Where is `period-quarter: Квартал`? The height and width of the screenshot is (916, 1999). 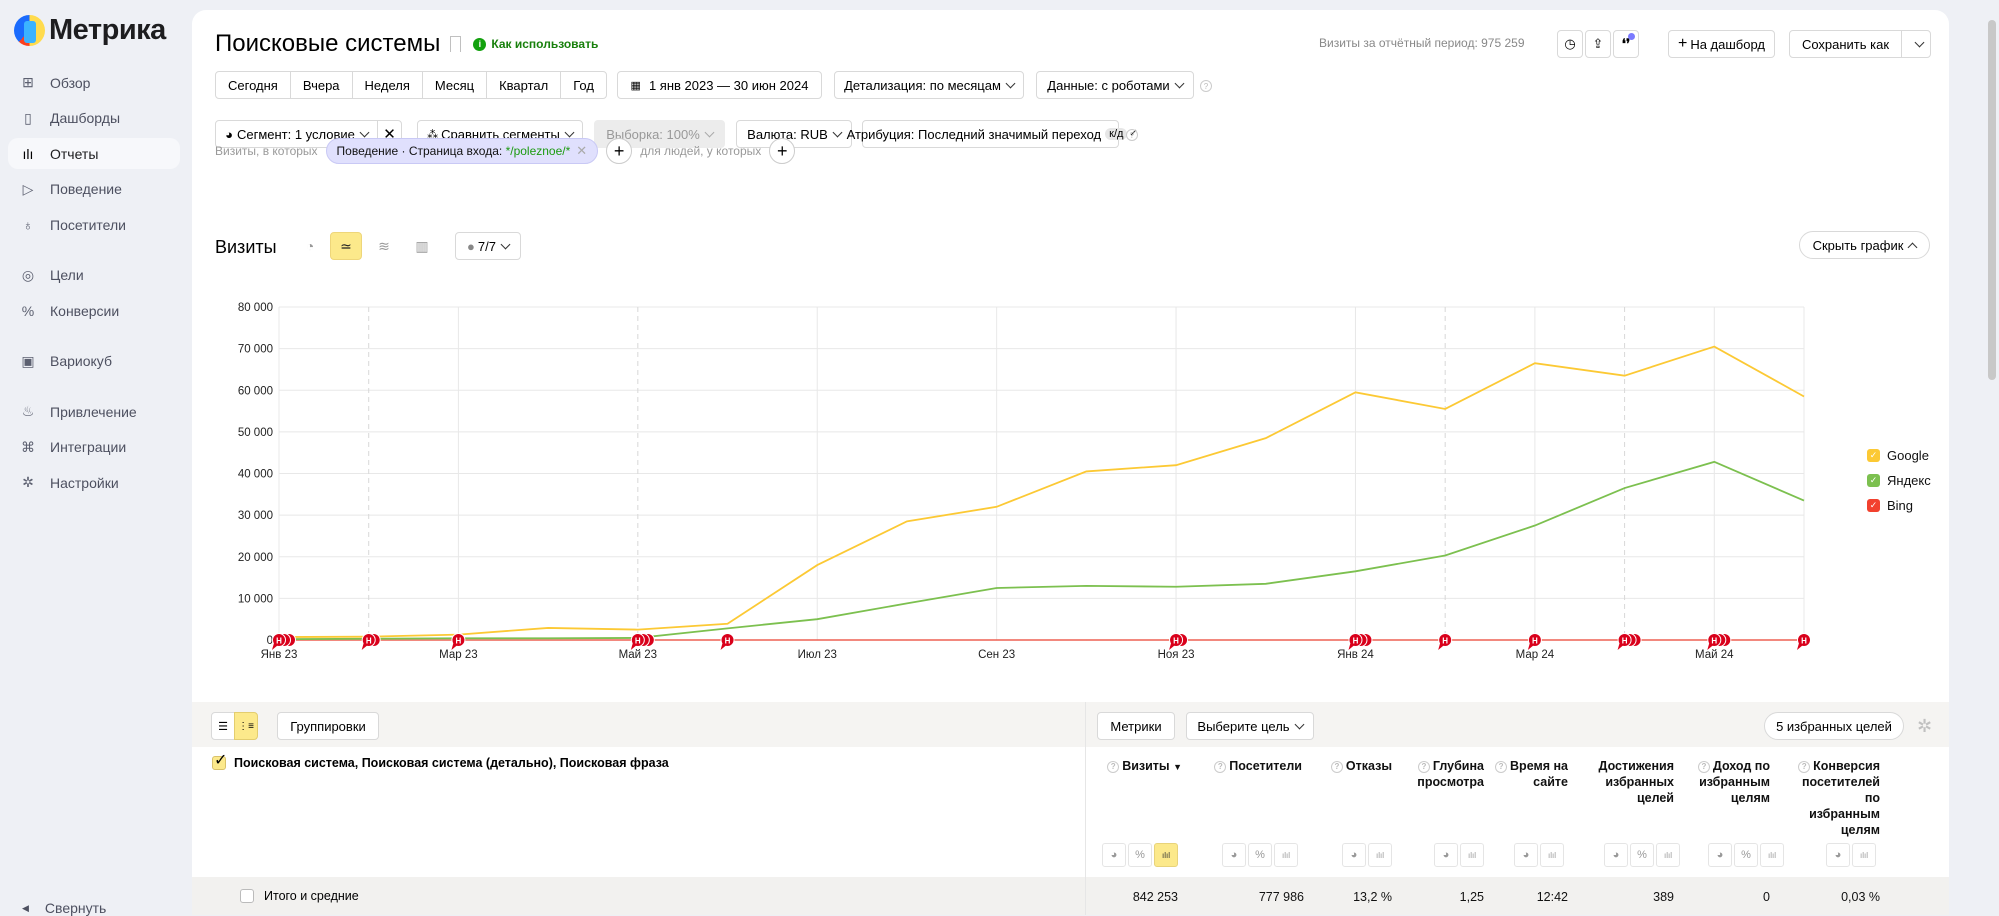
period-quarter: Квартал is located at coordinates (524, 85).